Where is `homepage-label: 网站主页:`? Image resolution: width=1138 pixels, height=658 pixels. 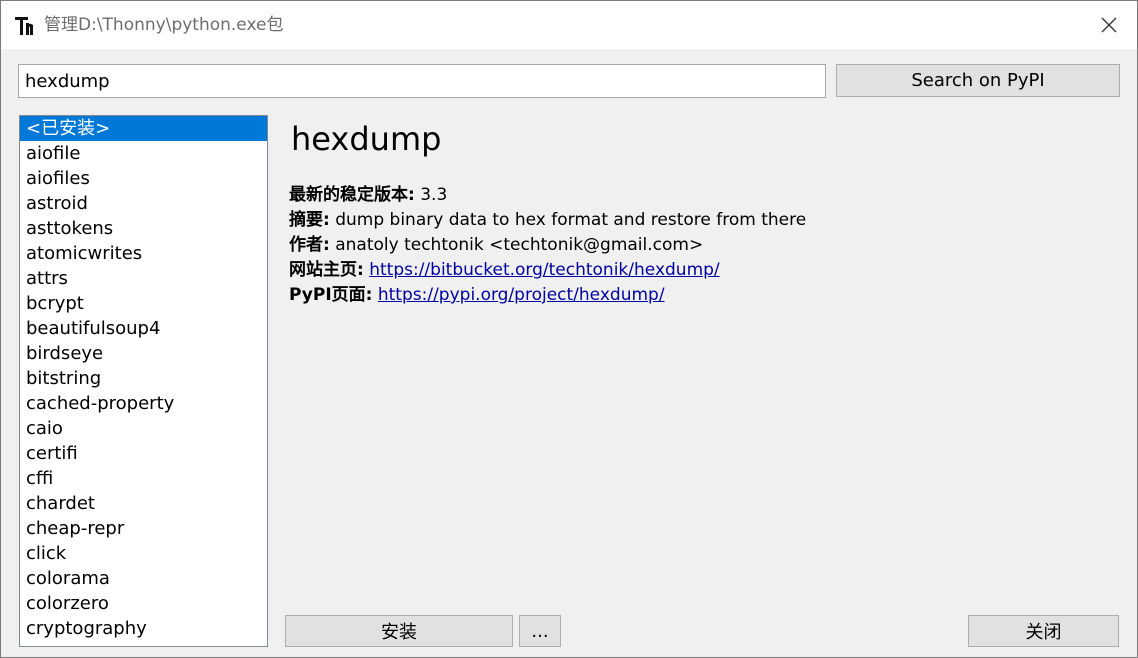
homepage-label: 网站主页: is located at coordinates (326, 270).